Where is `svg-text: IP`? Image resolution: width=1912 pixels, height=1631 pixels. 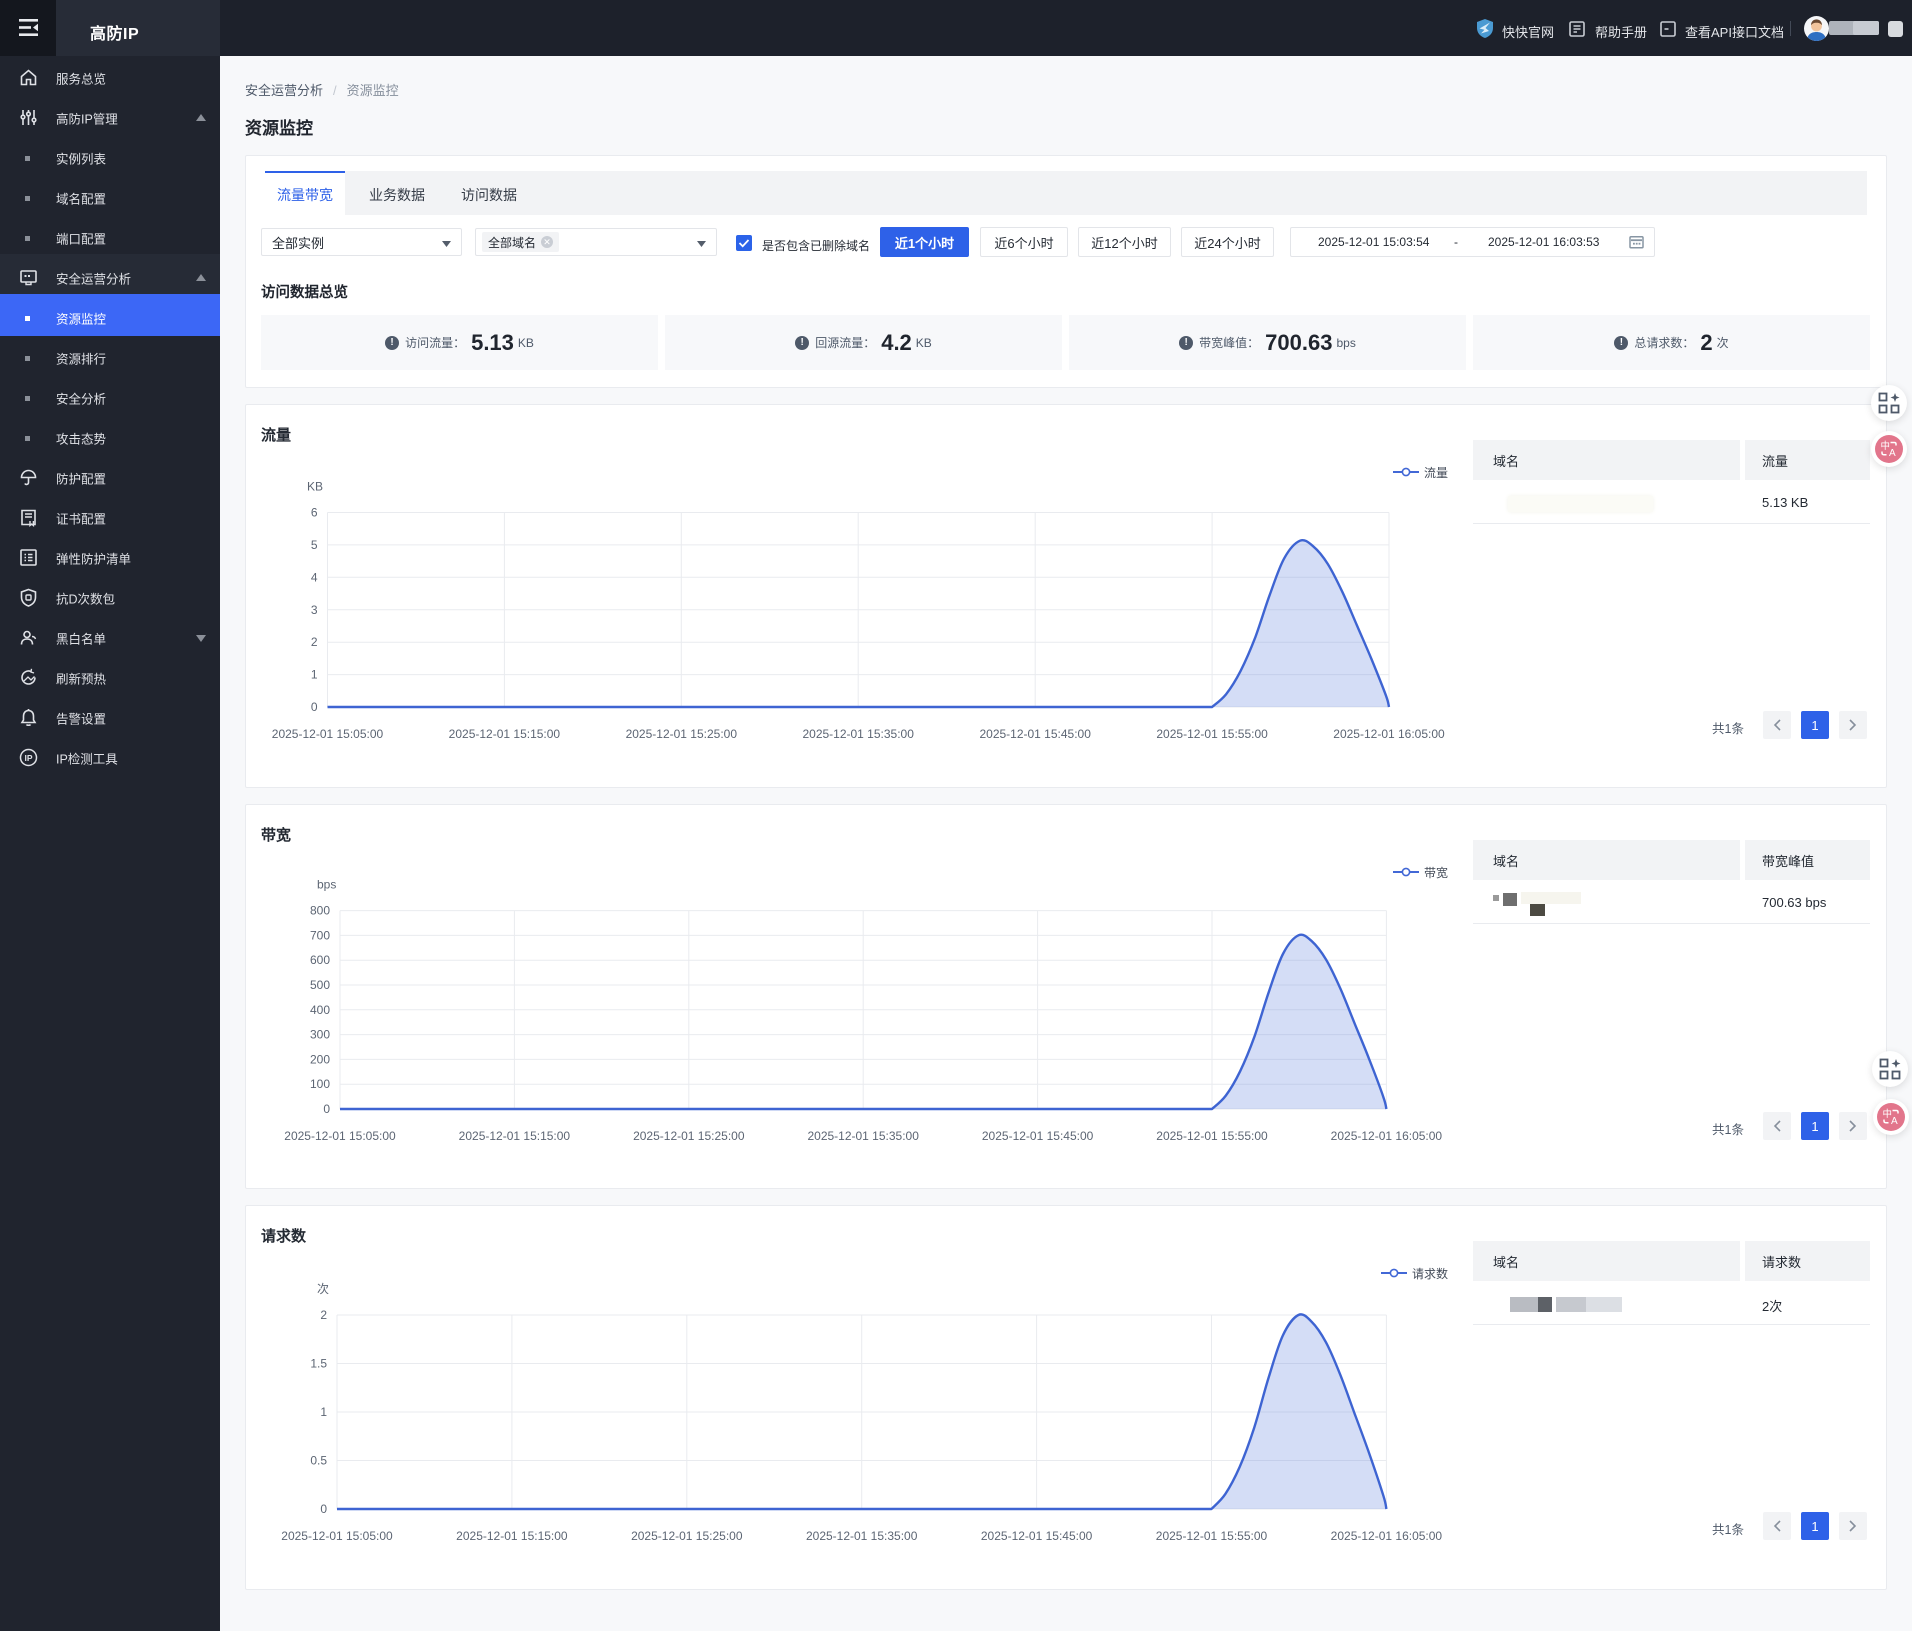
svg-text: IP is located at coordinates (28, 758).